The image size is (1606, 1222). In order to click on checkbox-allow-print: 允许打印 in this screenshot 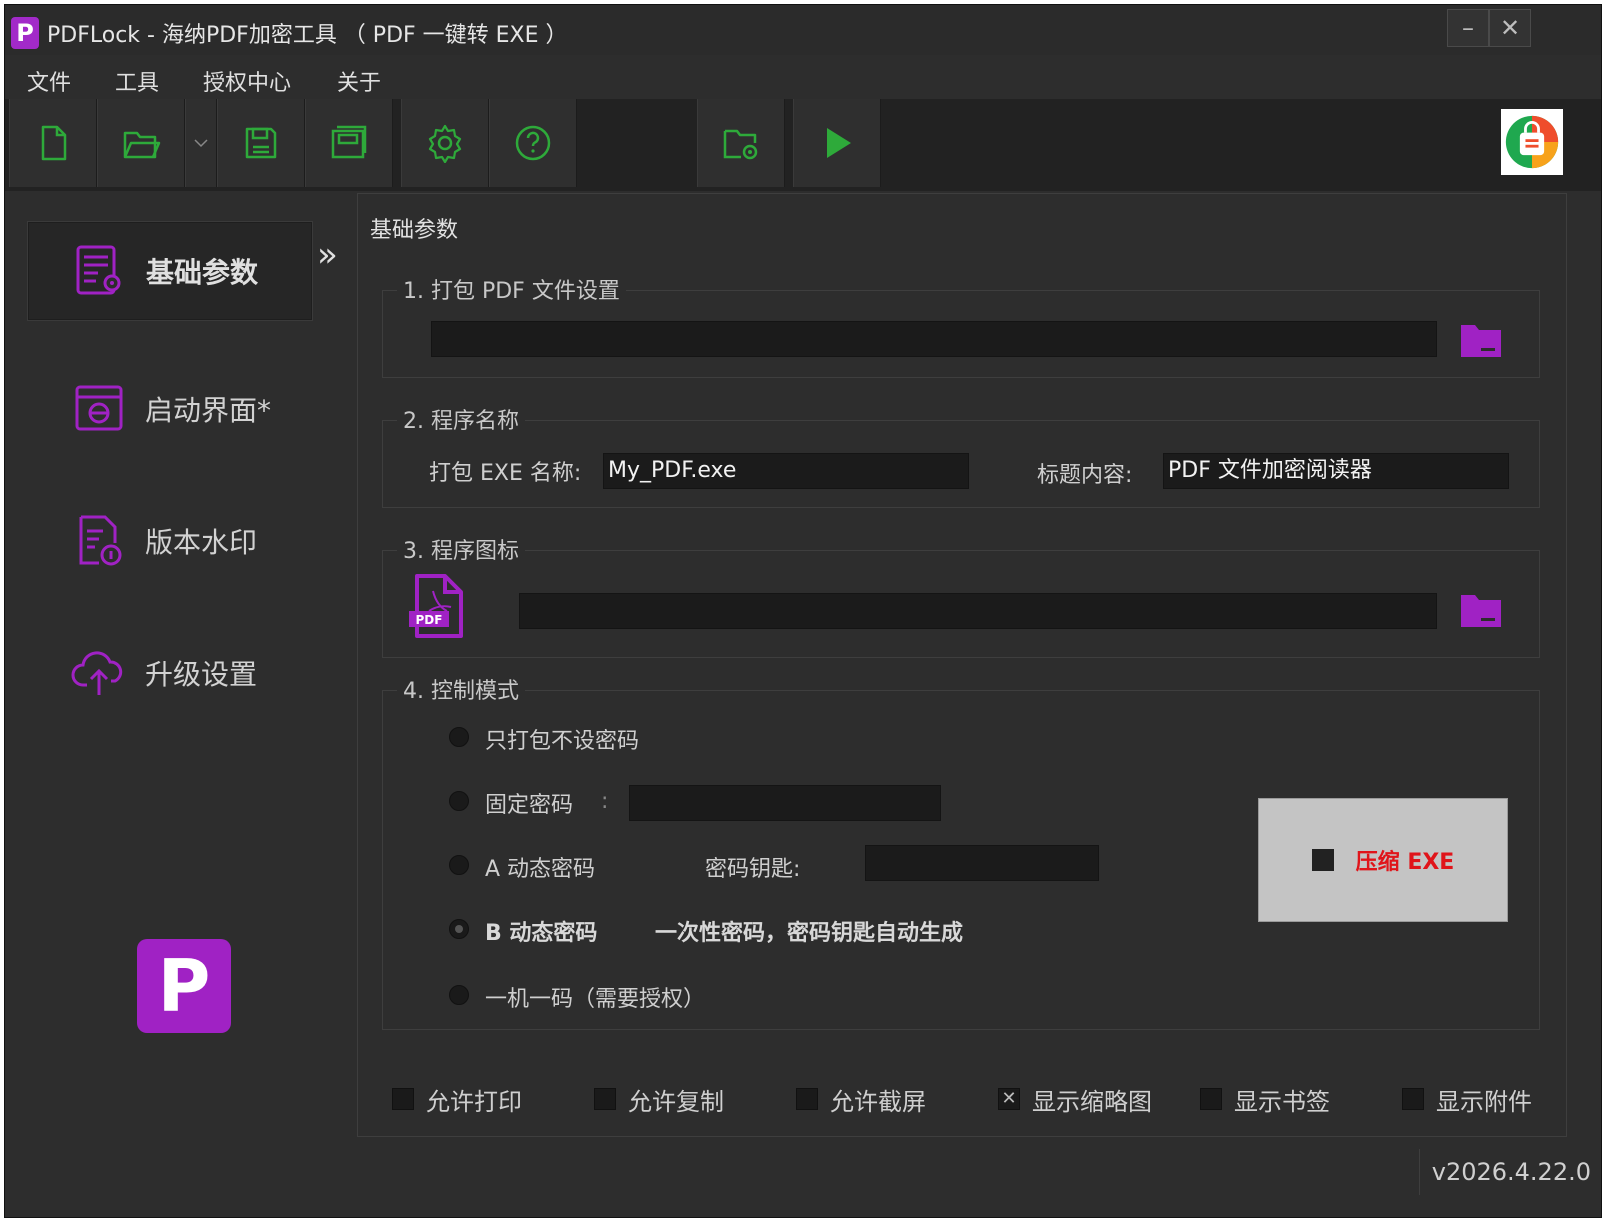, I will do `click(457, 1099)`.